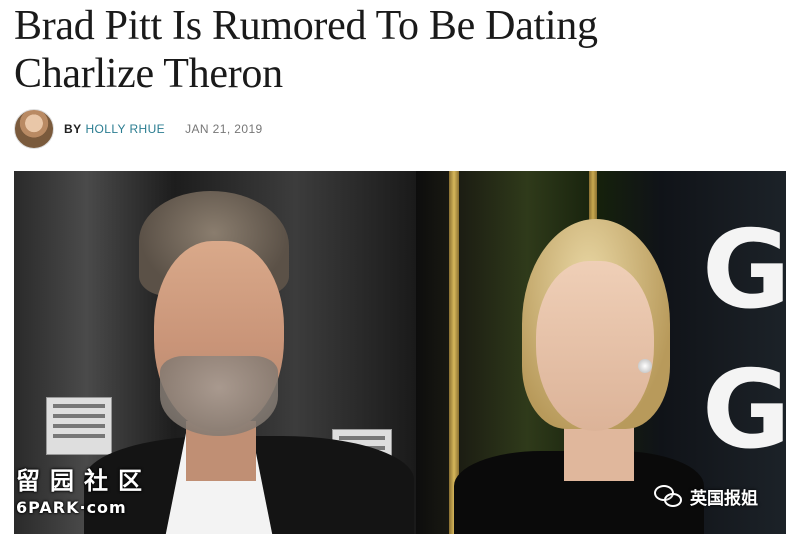 The width and height of the screenshot is (800, 534). I want to click on watermark-en-text: 6PARK·com, so click(71, 507).